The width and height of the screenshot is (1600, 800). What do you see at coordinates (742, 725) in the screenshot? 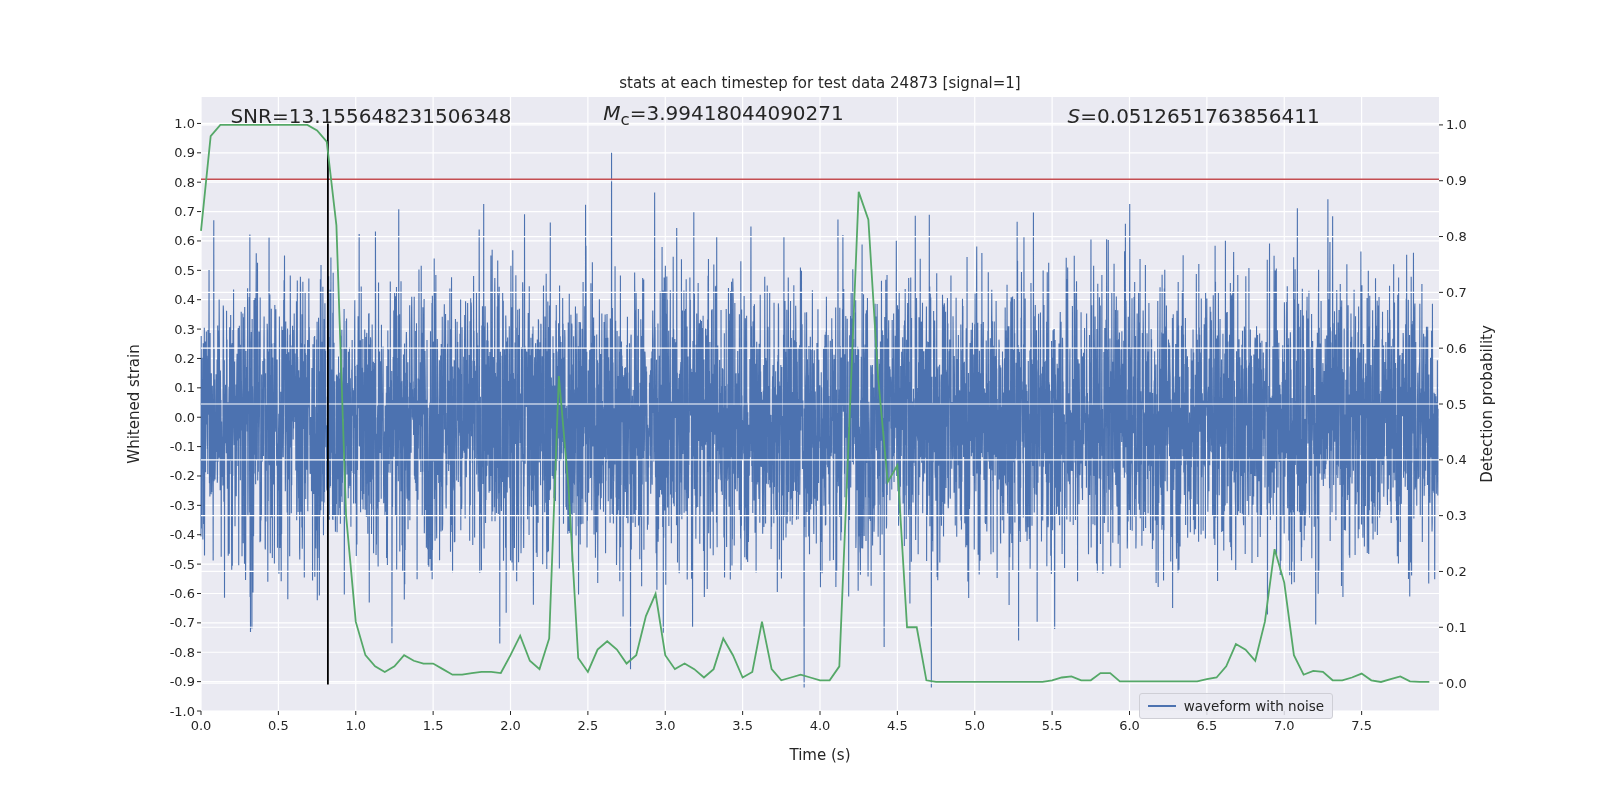
I see `tick-label: 3.5` at bounding box center [742, 725].